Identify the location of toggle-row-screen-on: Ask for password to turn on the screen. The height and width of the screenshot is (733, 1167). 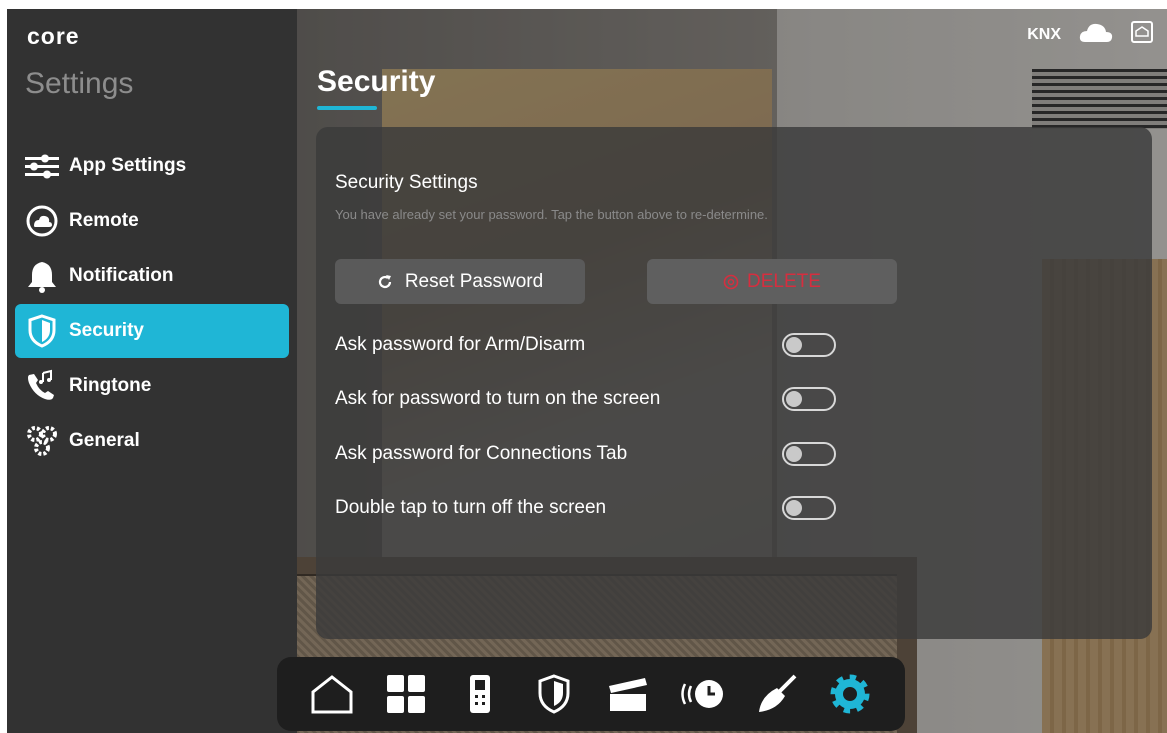
(590, 399).